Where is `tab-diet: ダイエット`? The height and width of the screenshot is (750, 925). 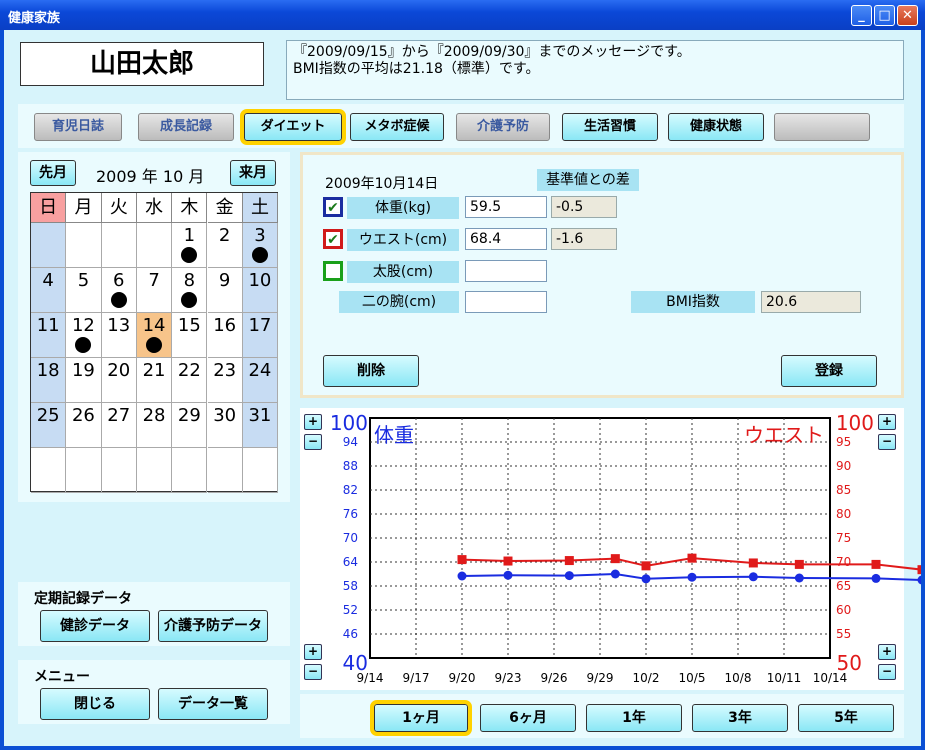 tab-diet: ダイエット is located at coordinates (293, 127).